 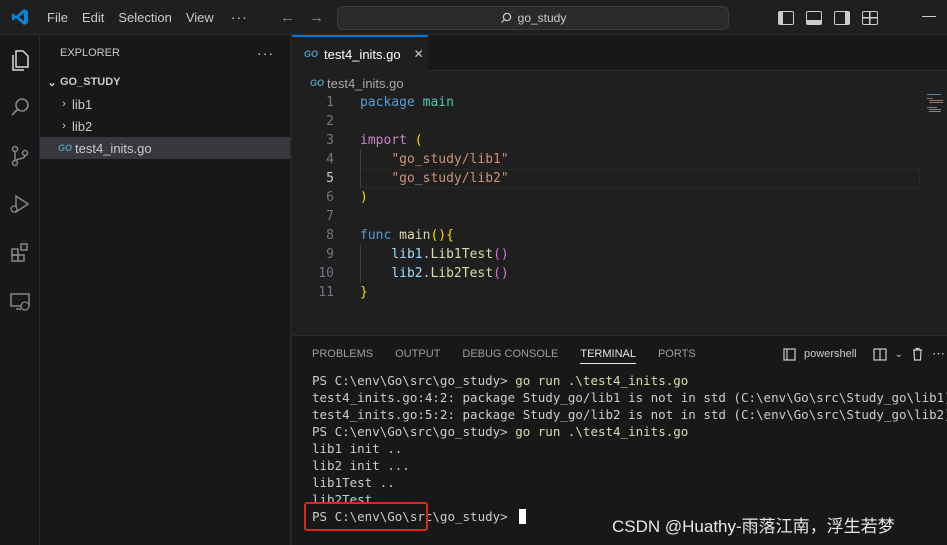 What do you see at coordinates (607, 254) in the screenshot?
I see `code-line: 9 lib1.Lib1Test()` at bounding box center [607, 254].